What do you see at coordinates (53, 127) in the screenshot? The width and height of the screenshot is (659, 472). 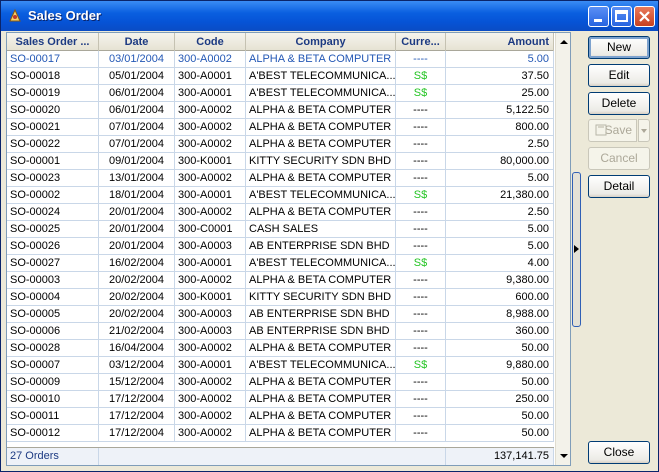 I see `cell-sales-order: SO-00021` at bounding box center [53, 127].